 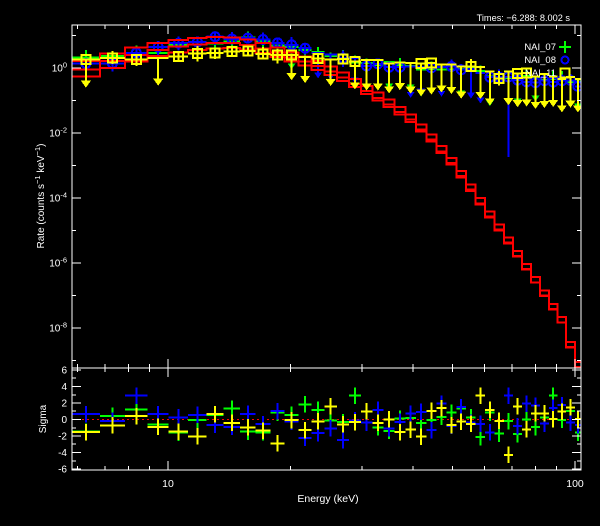 What do you see at coordinates (64, 371) in the screenshot?
I see `svg-text: 6` at bounding box center [64, 371].